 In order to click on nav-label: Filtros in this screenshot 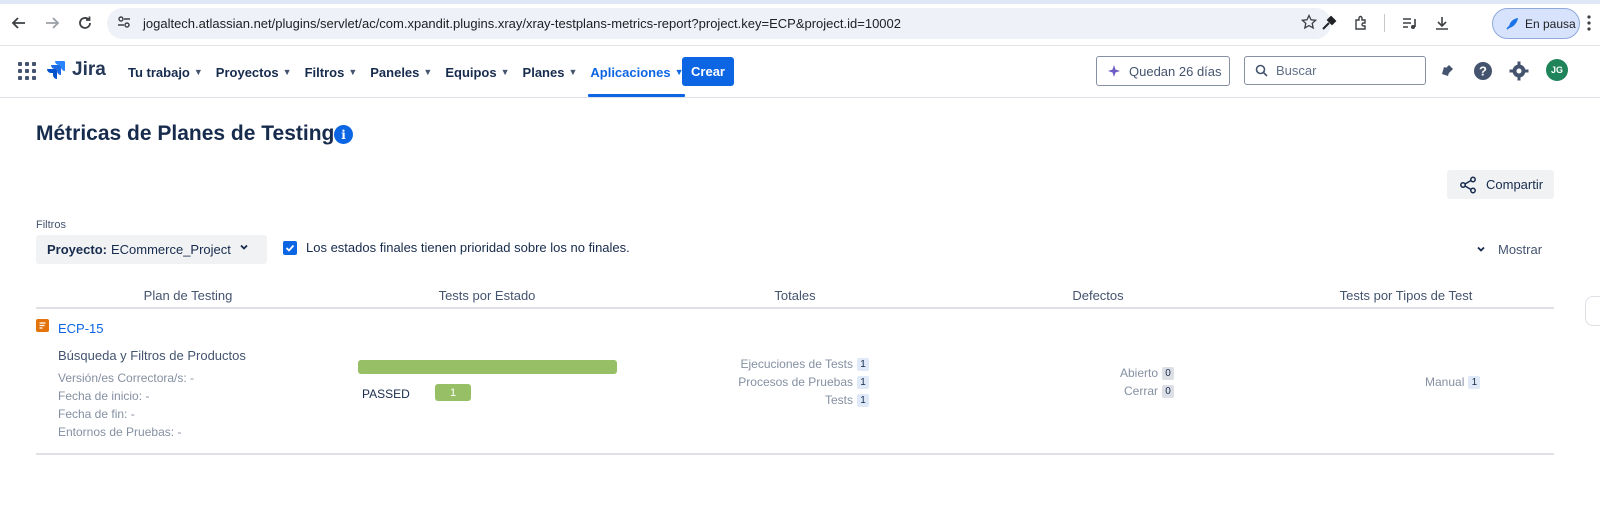, I will do `click(324, 72)`.